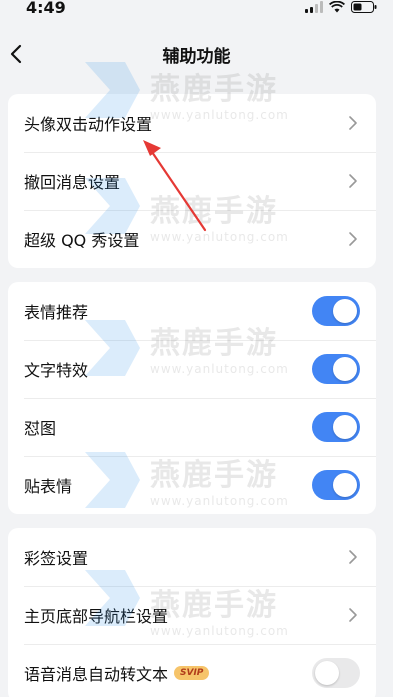 Image resolution: width=393 pixels, height=697 pixels. I want to click on status-icons, so click(341, 7).